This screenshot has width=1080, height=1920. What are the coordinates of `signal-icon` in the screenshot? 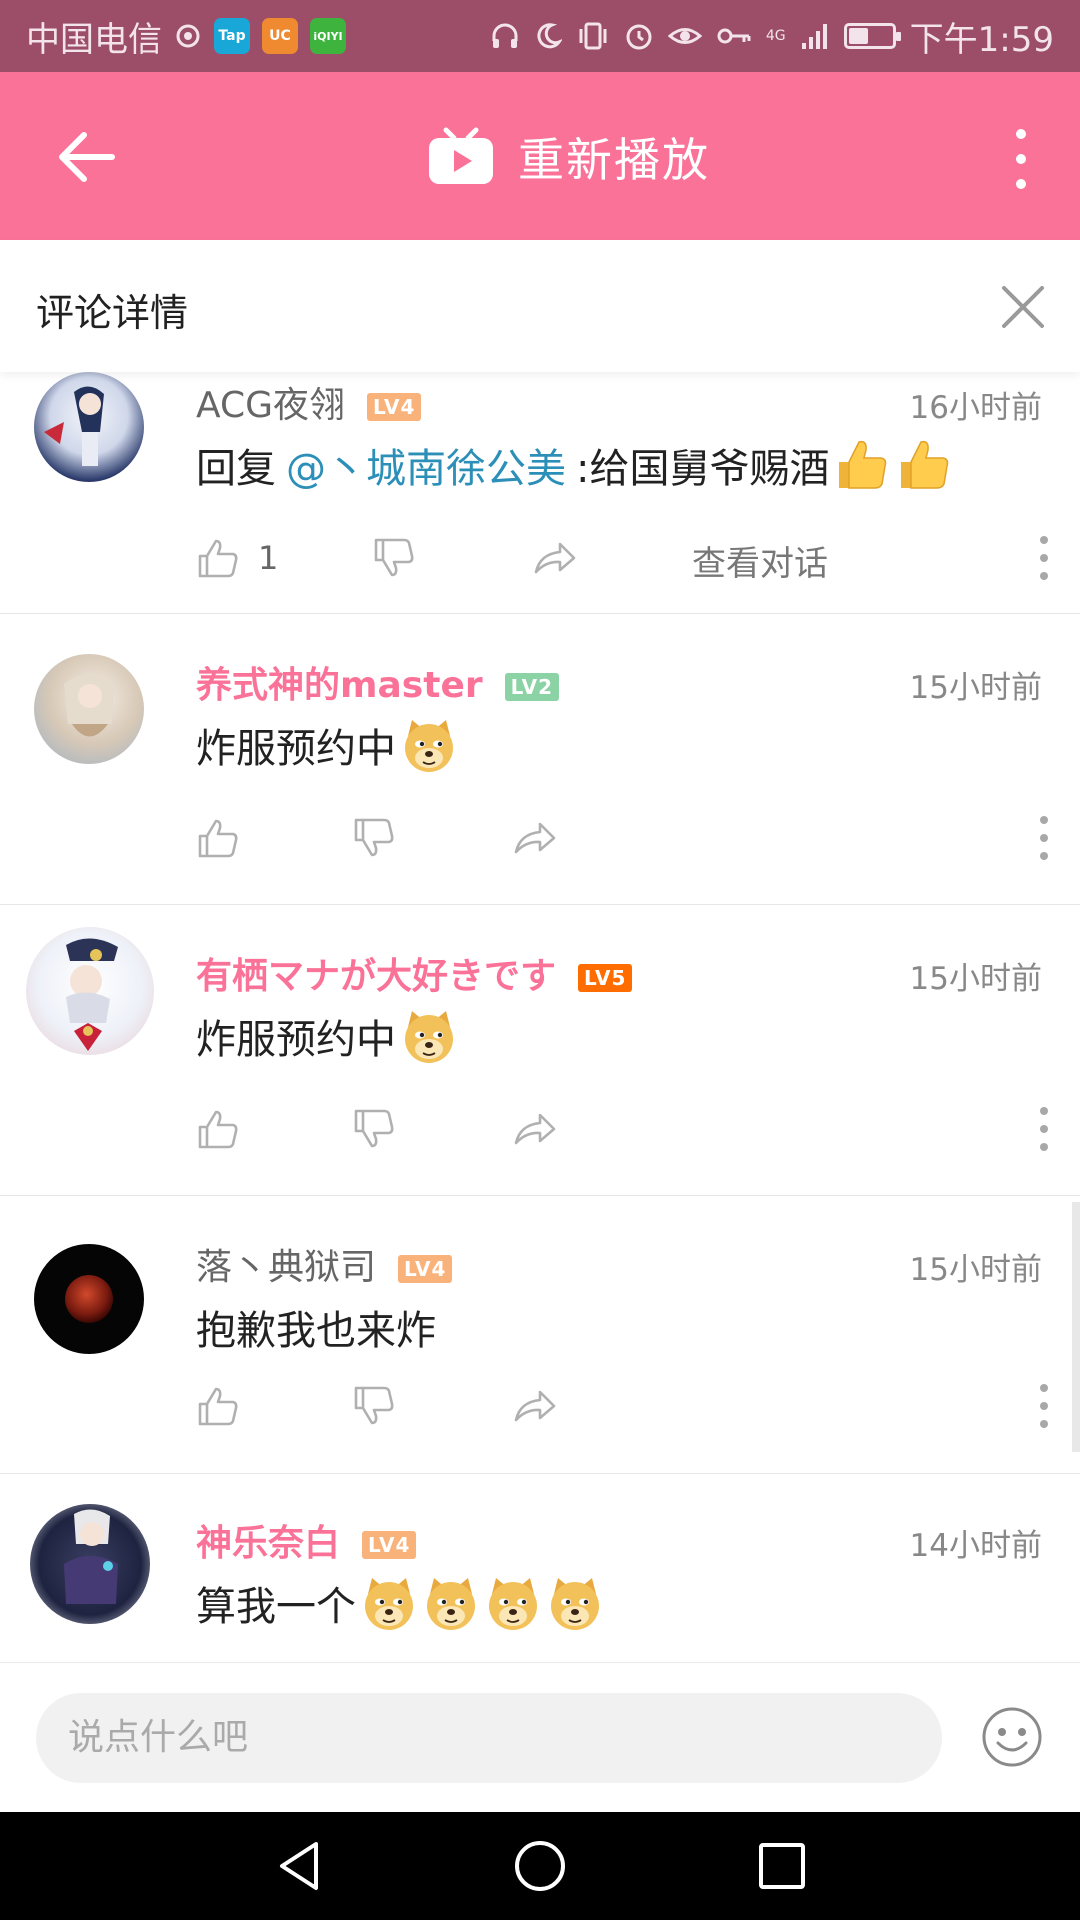 It's located at (814, 36).